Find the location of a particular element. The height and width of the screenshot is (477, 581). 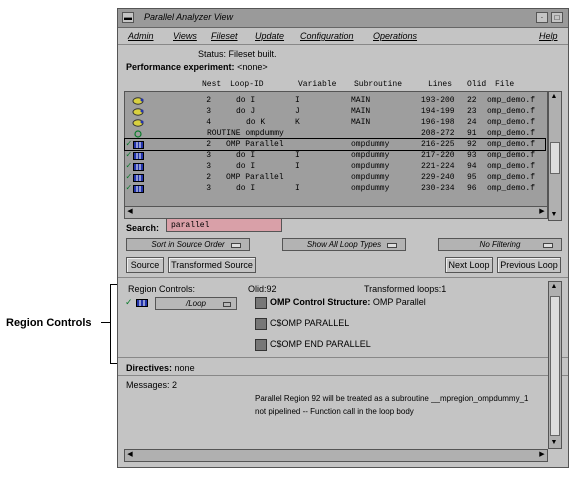

table-row: ROUTINE ompdummy 208-272 91 omp_demo.f is located at coordinates (335, 133).